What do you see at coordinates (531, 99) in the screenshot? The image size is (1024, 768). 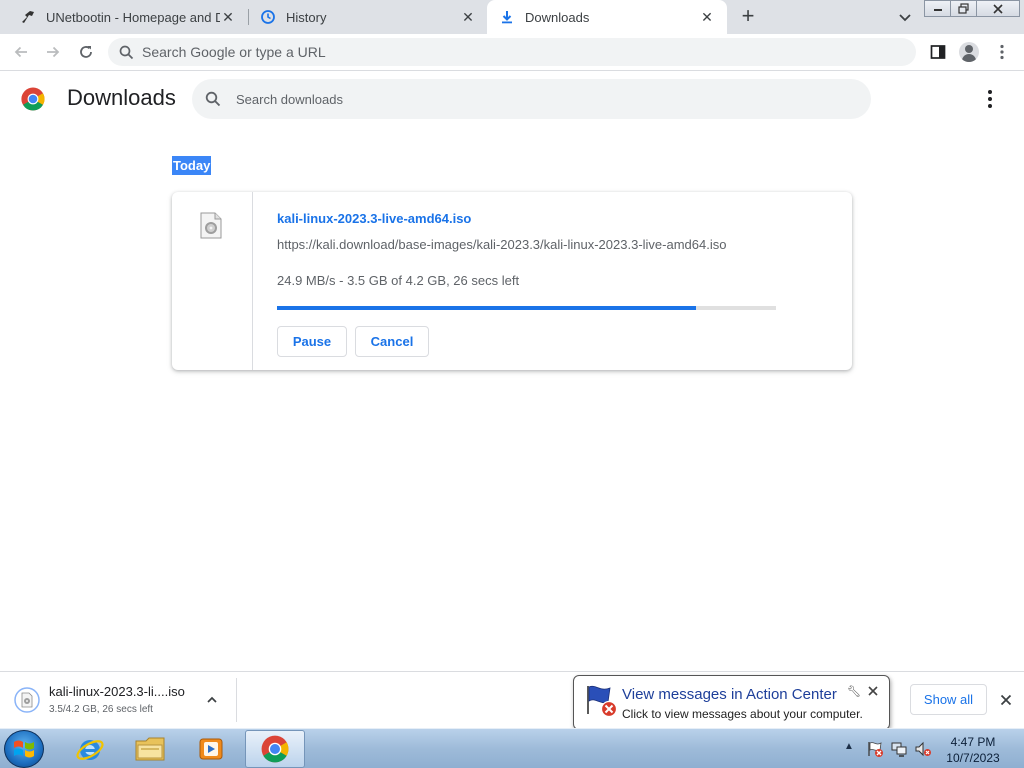 I see `downloads-search-bar: Search downloads` at bounding box center [531, 99].